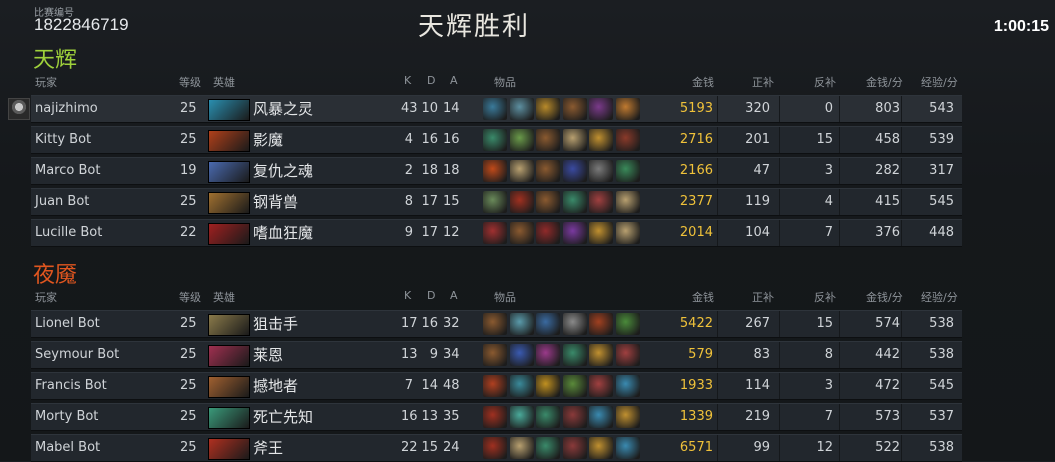 The width and height of the screenshot is (1055, 462). What do you see at coordinates (283, 417) in the screenshot?
I see `hero-name: 死亡先知` at bounding box center [283, 417].